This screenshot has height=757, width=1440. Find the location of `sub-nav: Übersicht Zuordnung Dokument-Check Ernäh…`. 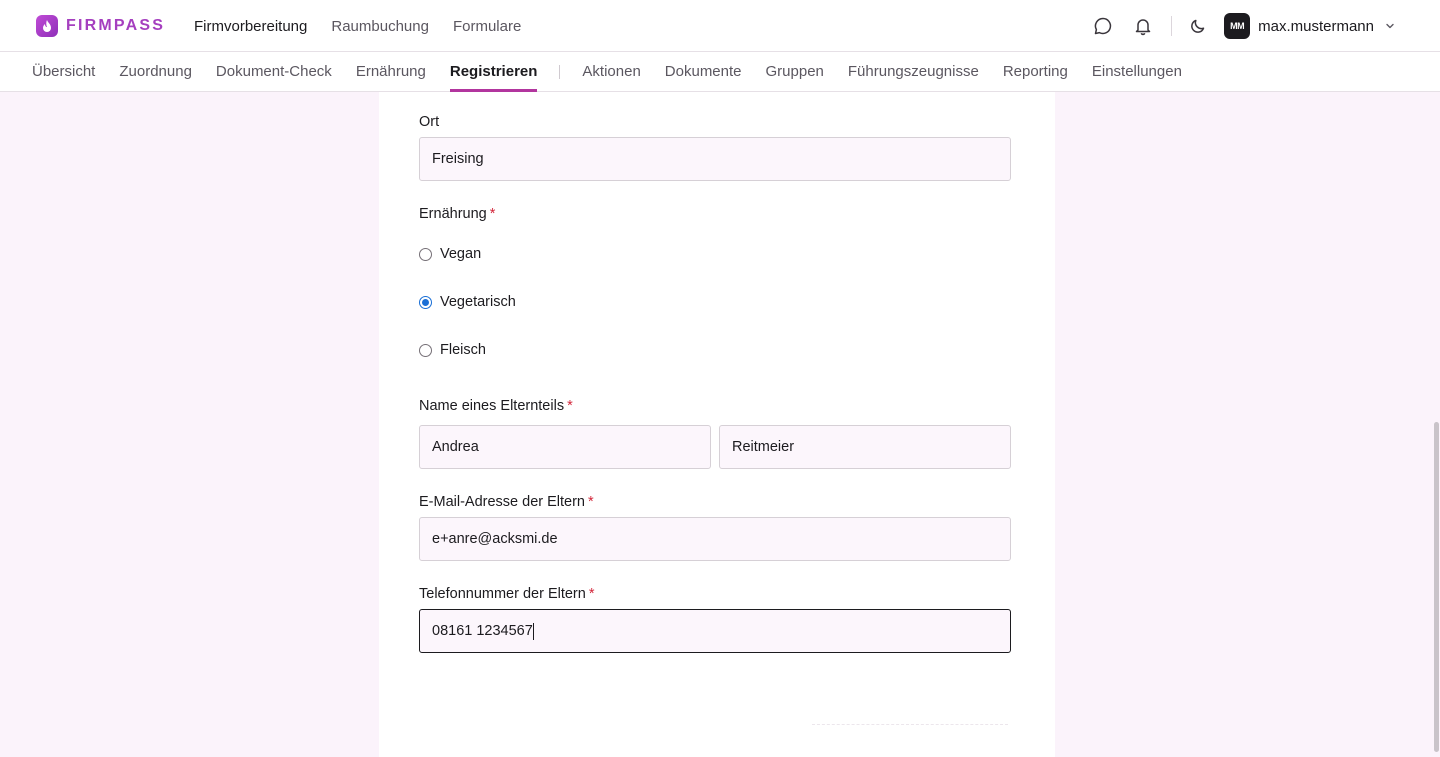

sub-nav: Übersicht Zuordnung Dokument-Check Ernäh… is located at coordinates (720, 72).